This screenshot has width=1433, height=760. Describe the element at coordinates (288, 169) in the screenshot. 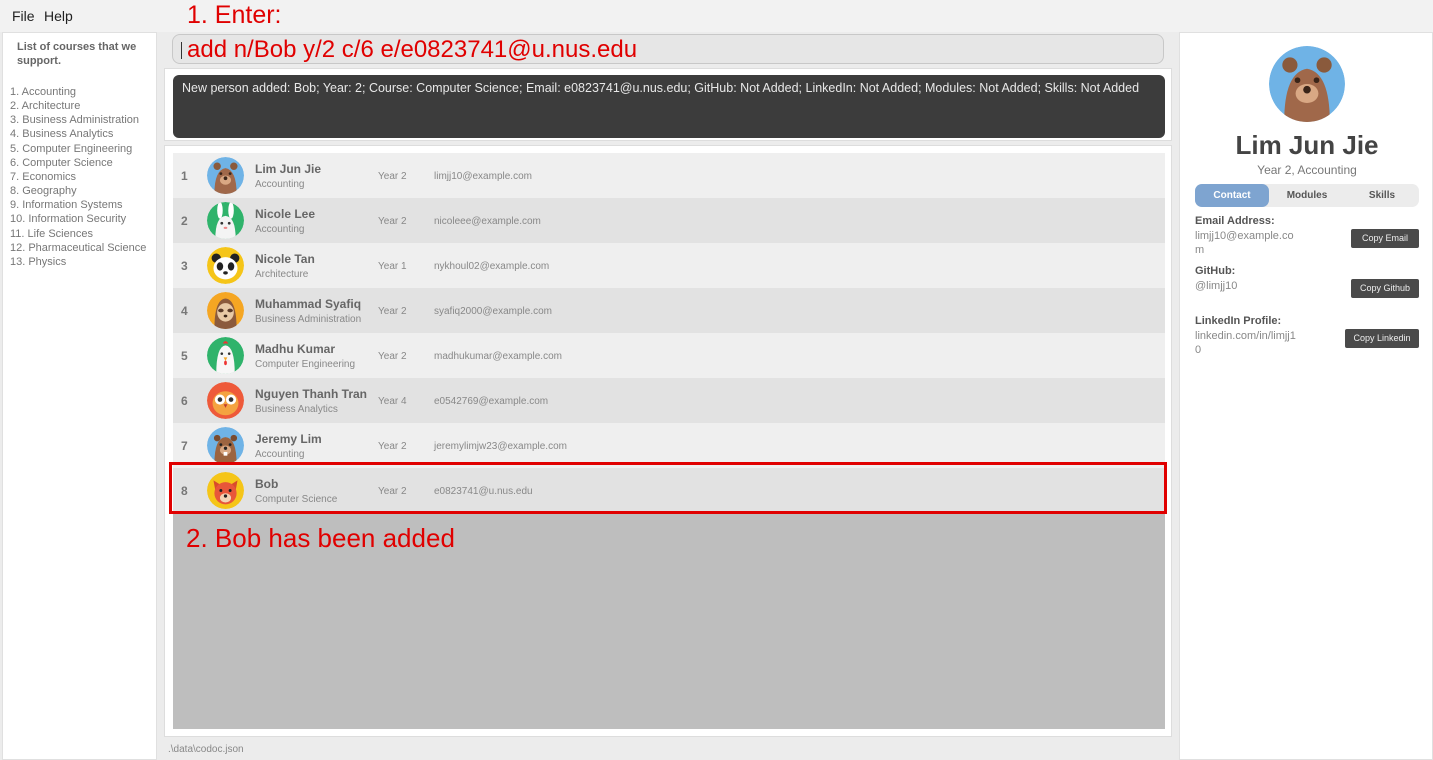

I see `person-name: Lim Jun Jie` at that location.